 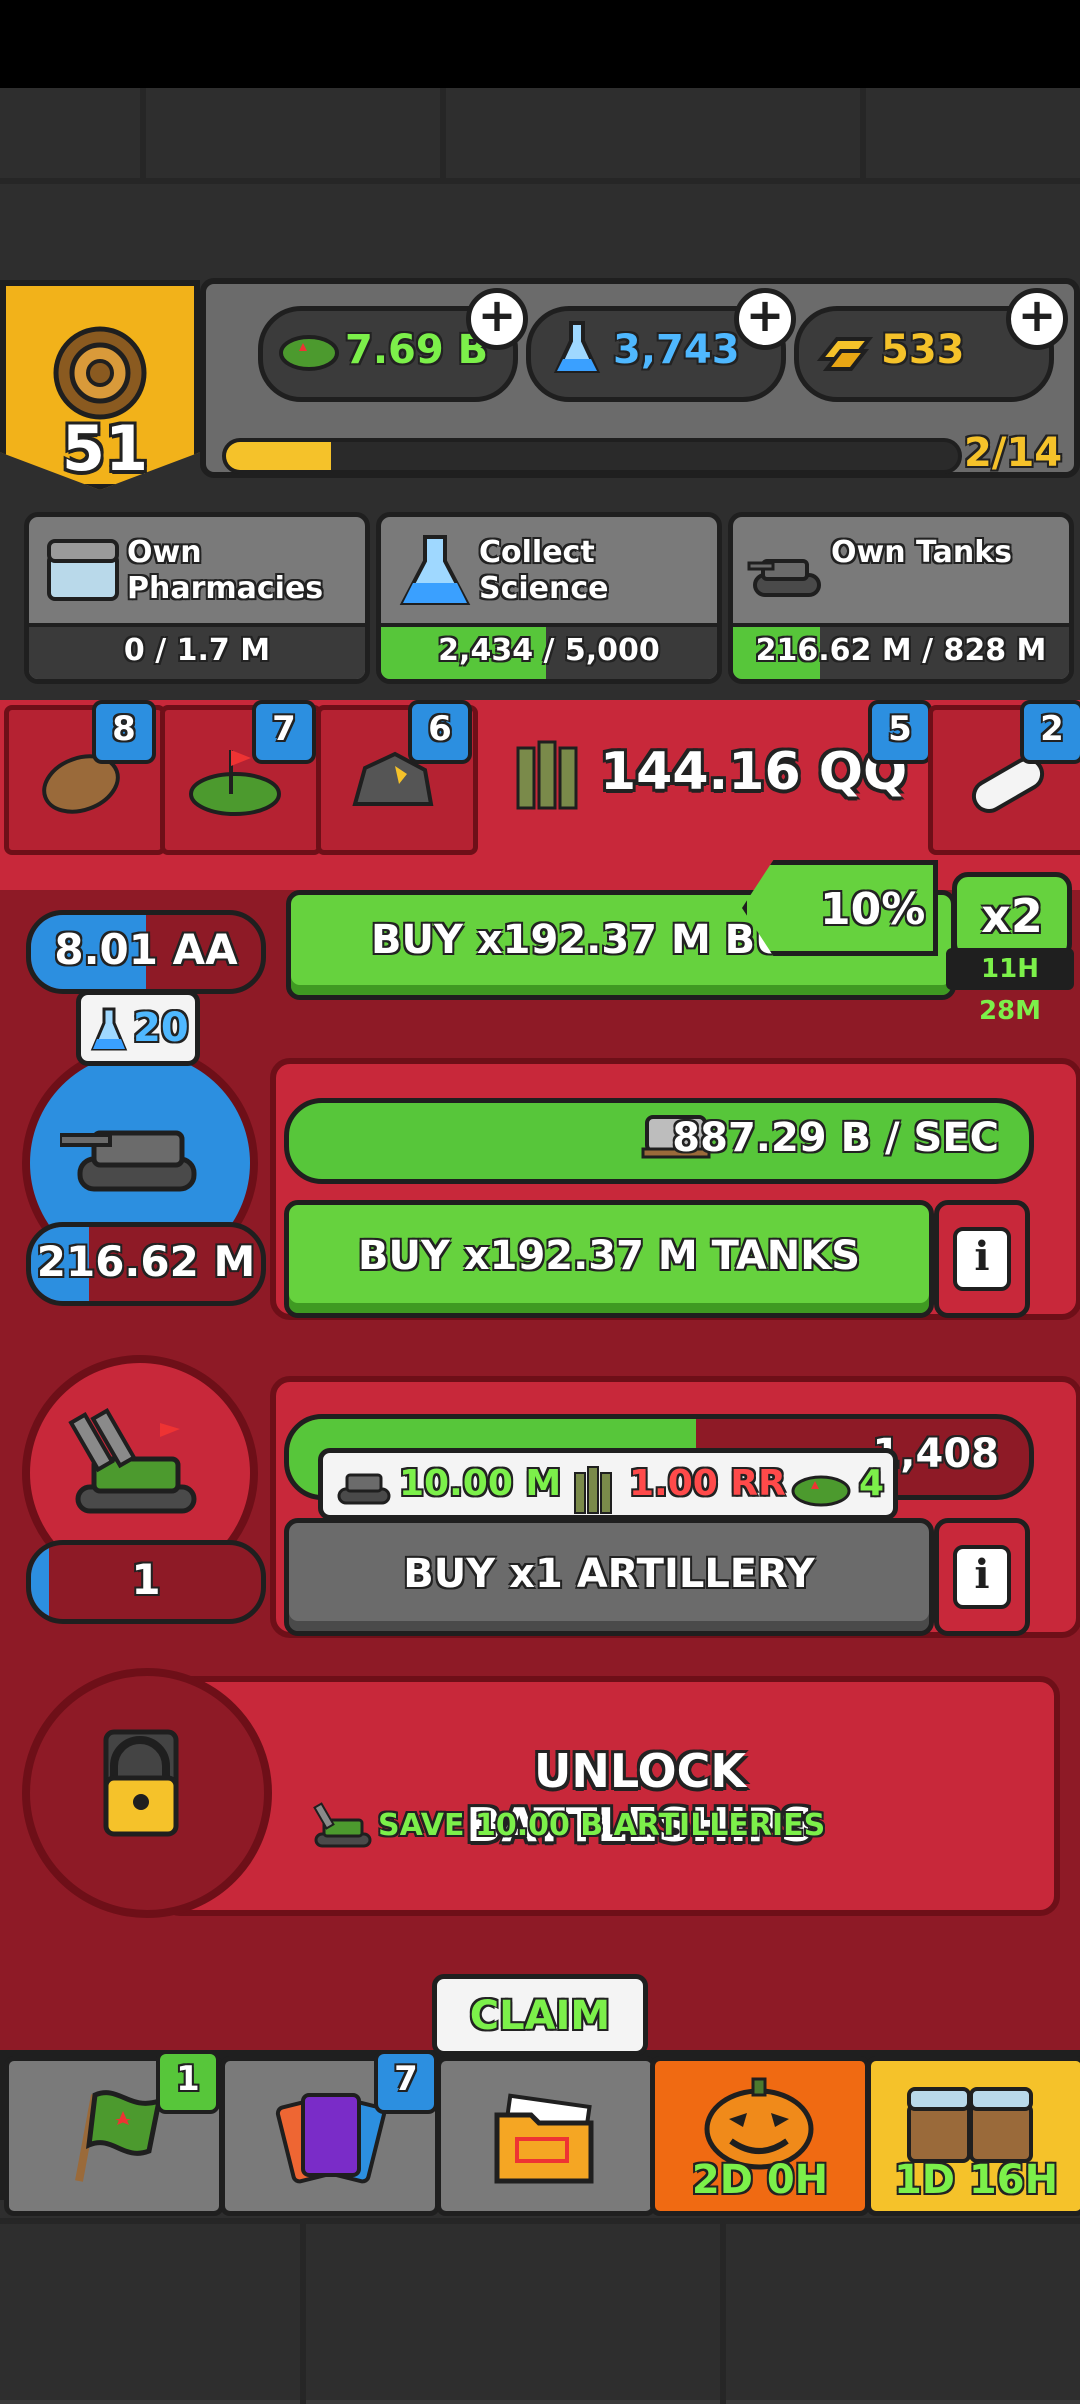 I want to click on science-badge: 20, so click(x=138, y=1028).